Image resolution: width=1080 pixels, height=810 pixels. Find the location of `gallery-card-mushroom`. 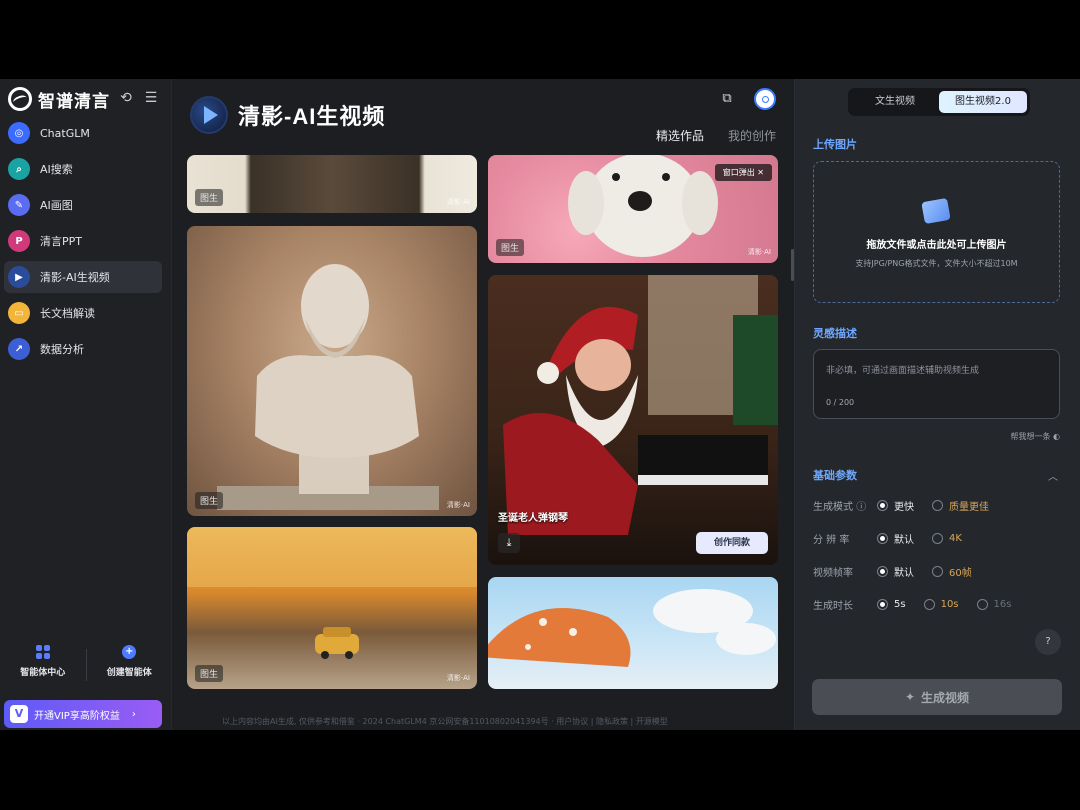

gallery-card-mushroom is located at coordinates (633, 633).